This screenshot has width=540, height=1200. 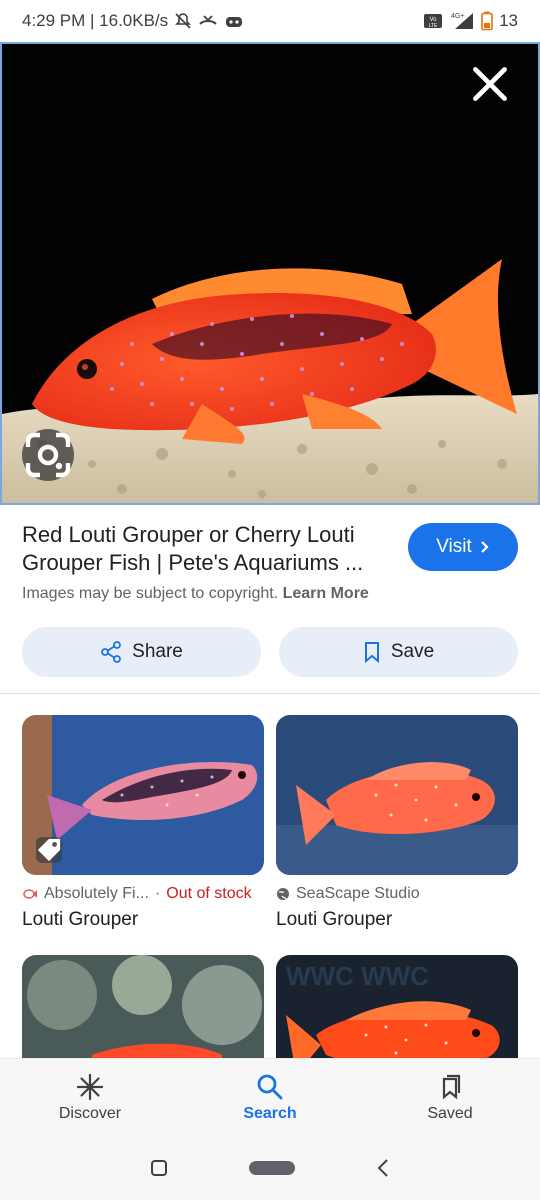 I want to click on price-tag-icon, so click(x=49, y=850).